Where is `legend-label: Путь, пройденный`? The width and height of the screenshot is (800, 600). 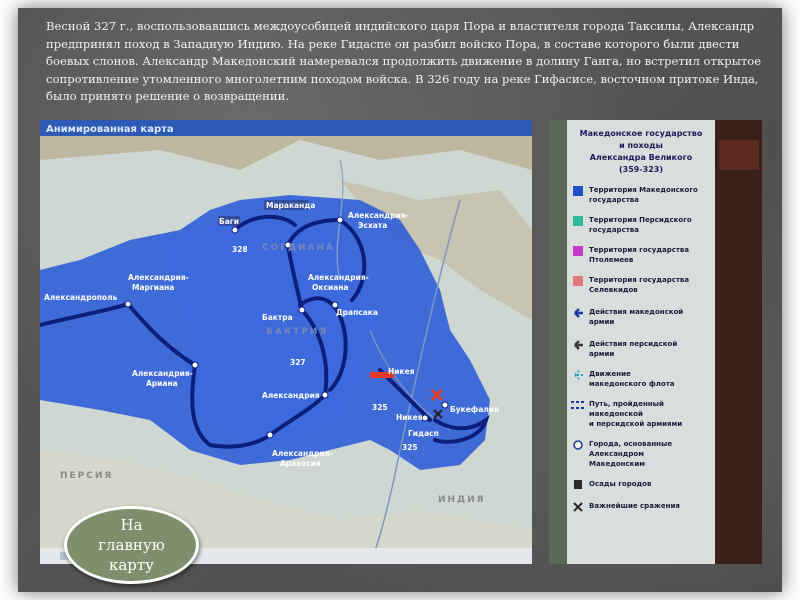 legend-label: Путь, пройденный is located at coordinates (626, 404).